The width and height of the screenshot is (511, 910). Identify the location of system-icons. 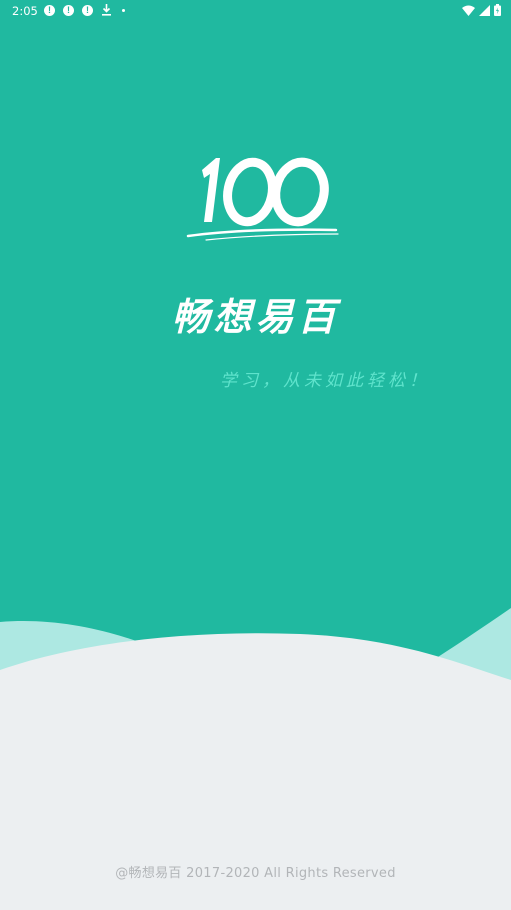
(481, 10).